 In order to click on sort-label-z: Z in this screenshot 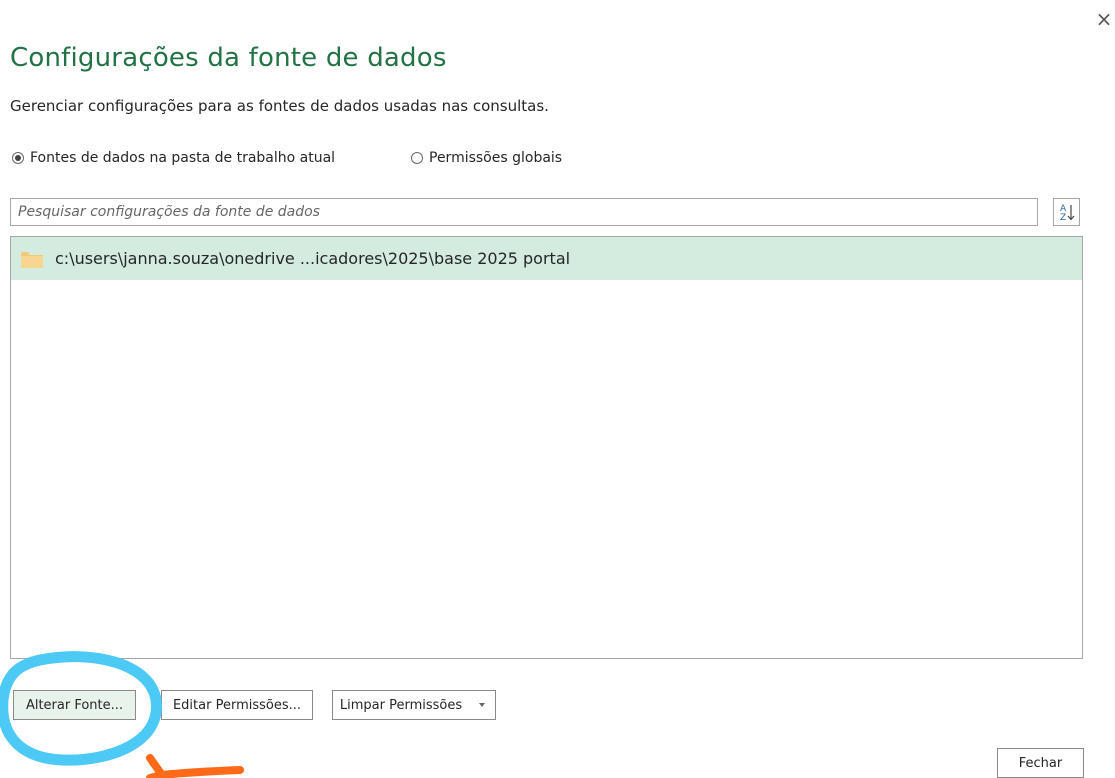, I will do `click(1063, 217)`.